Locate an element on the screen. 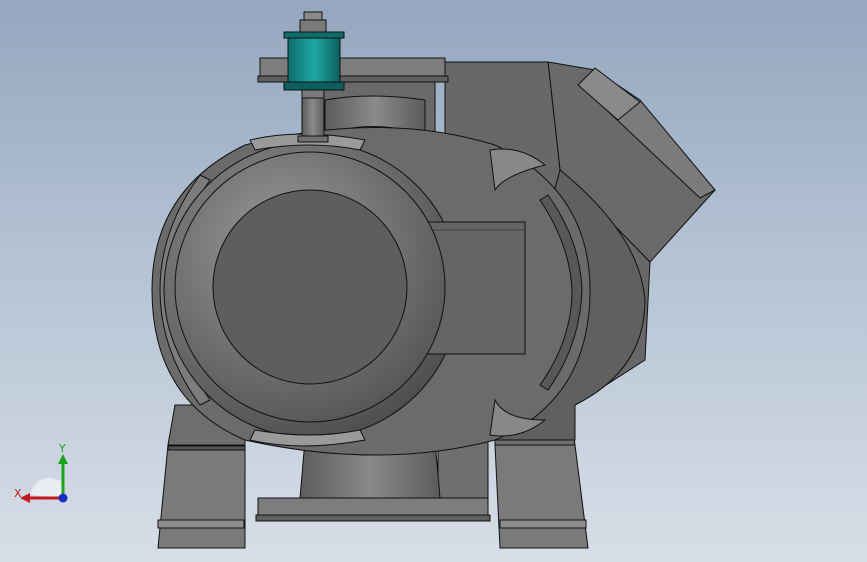 The width and height of the screenshot is (867, 562). valve-stem is located at coordinates (313, 118).